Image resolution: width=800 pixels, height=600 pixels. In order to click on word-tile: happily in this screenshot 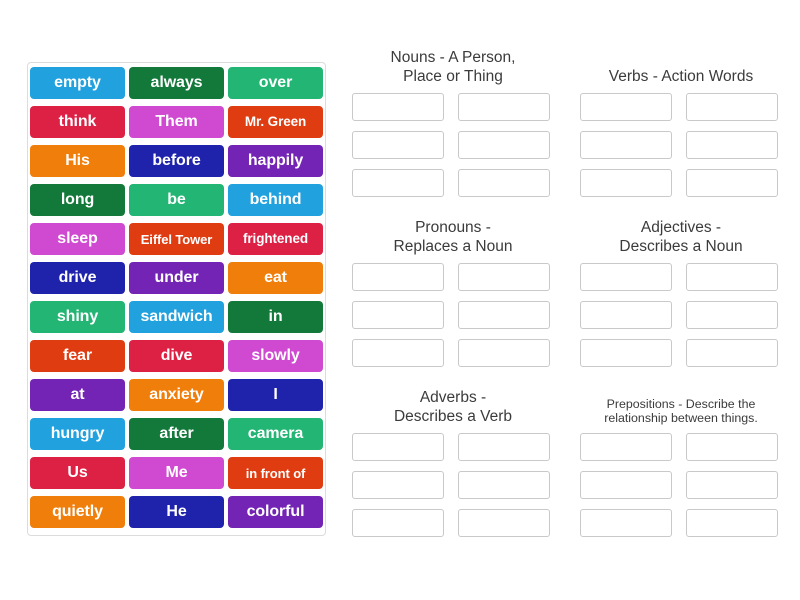, I will do `click(275, 161)`.